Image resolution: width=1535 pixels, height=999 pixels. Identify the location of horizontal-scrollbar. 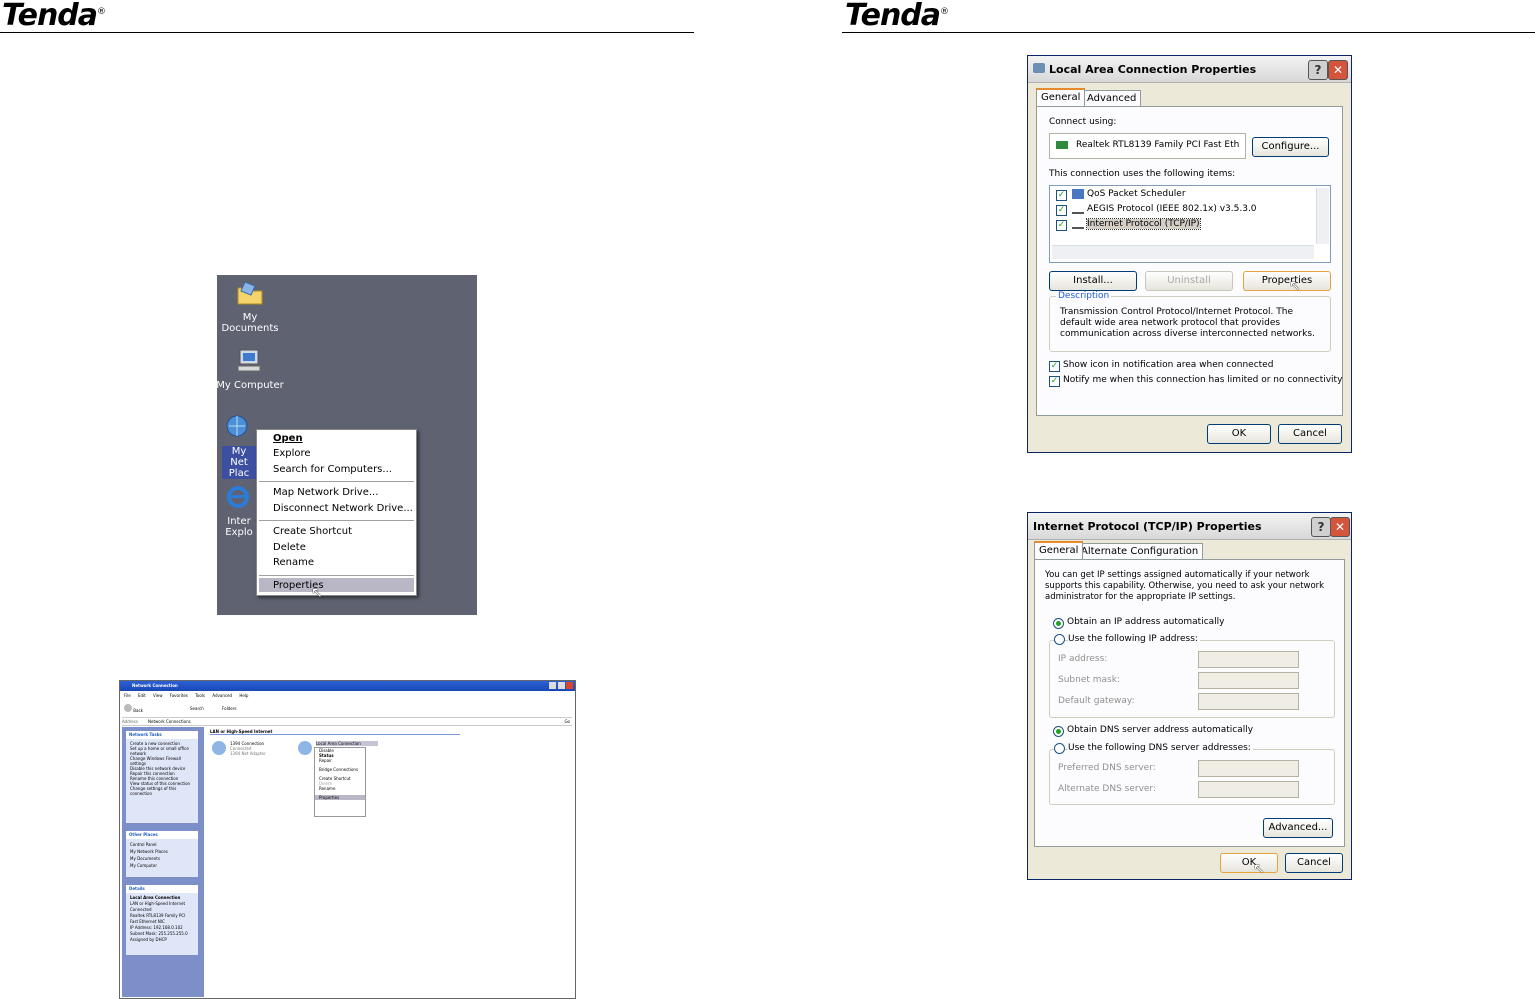
(1183, 252).